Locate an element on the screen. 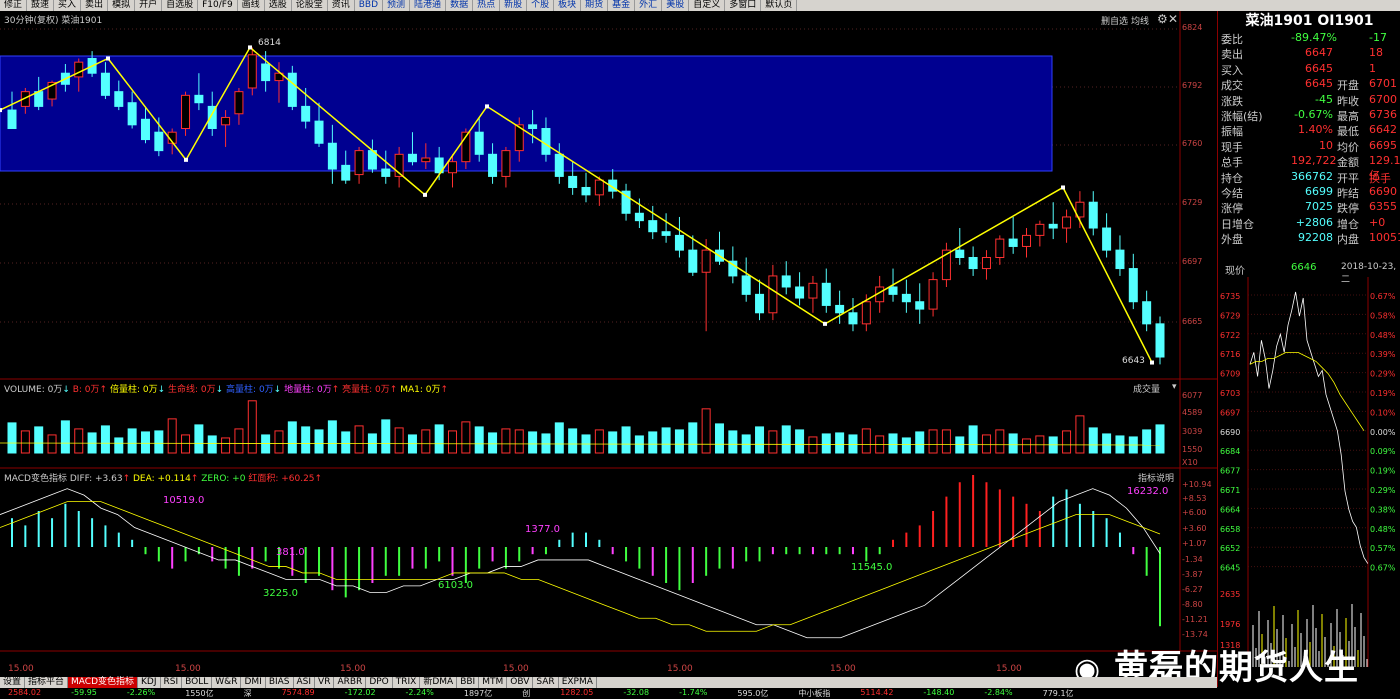 The height and width of the screenshot is (699, 1400). indicator-tab: 新DMA is located at coordinates (439, 682).